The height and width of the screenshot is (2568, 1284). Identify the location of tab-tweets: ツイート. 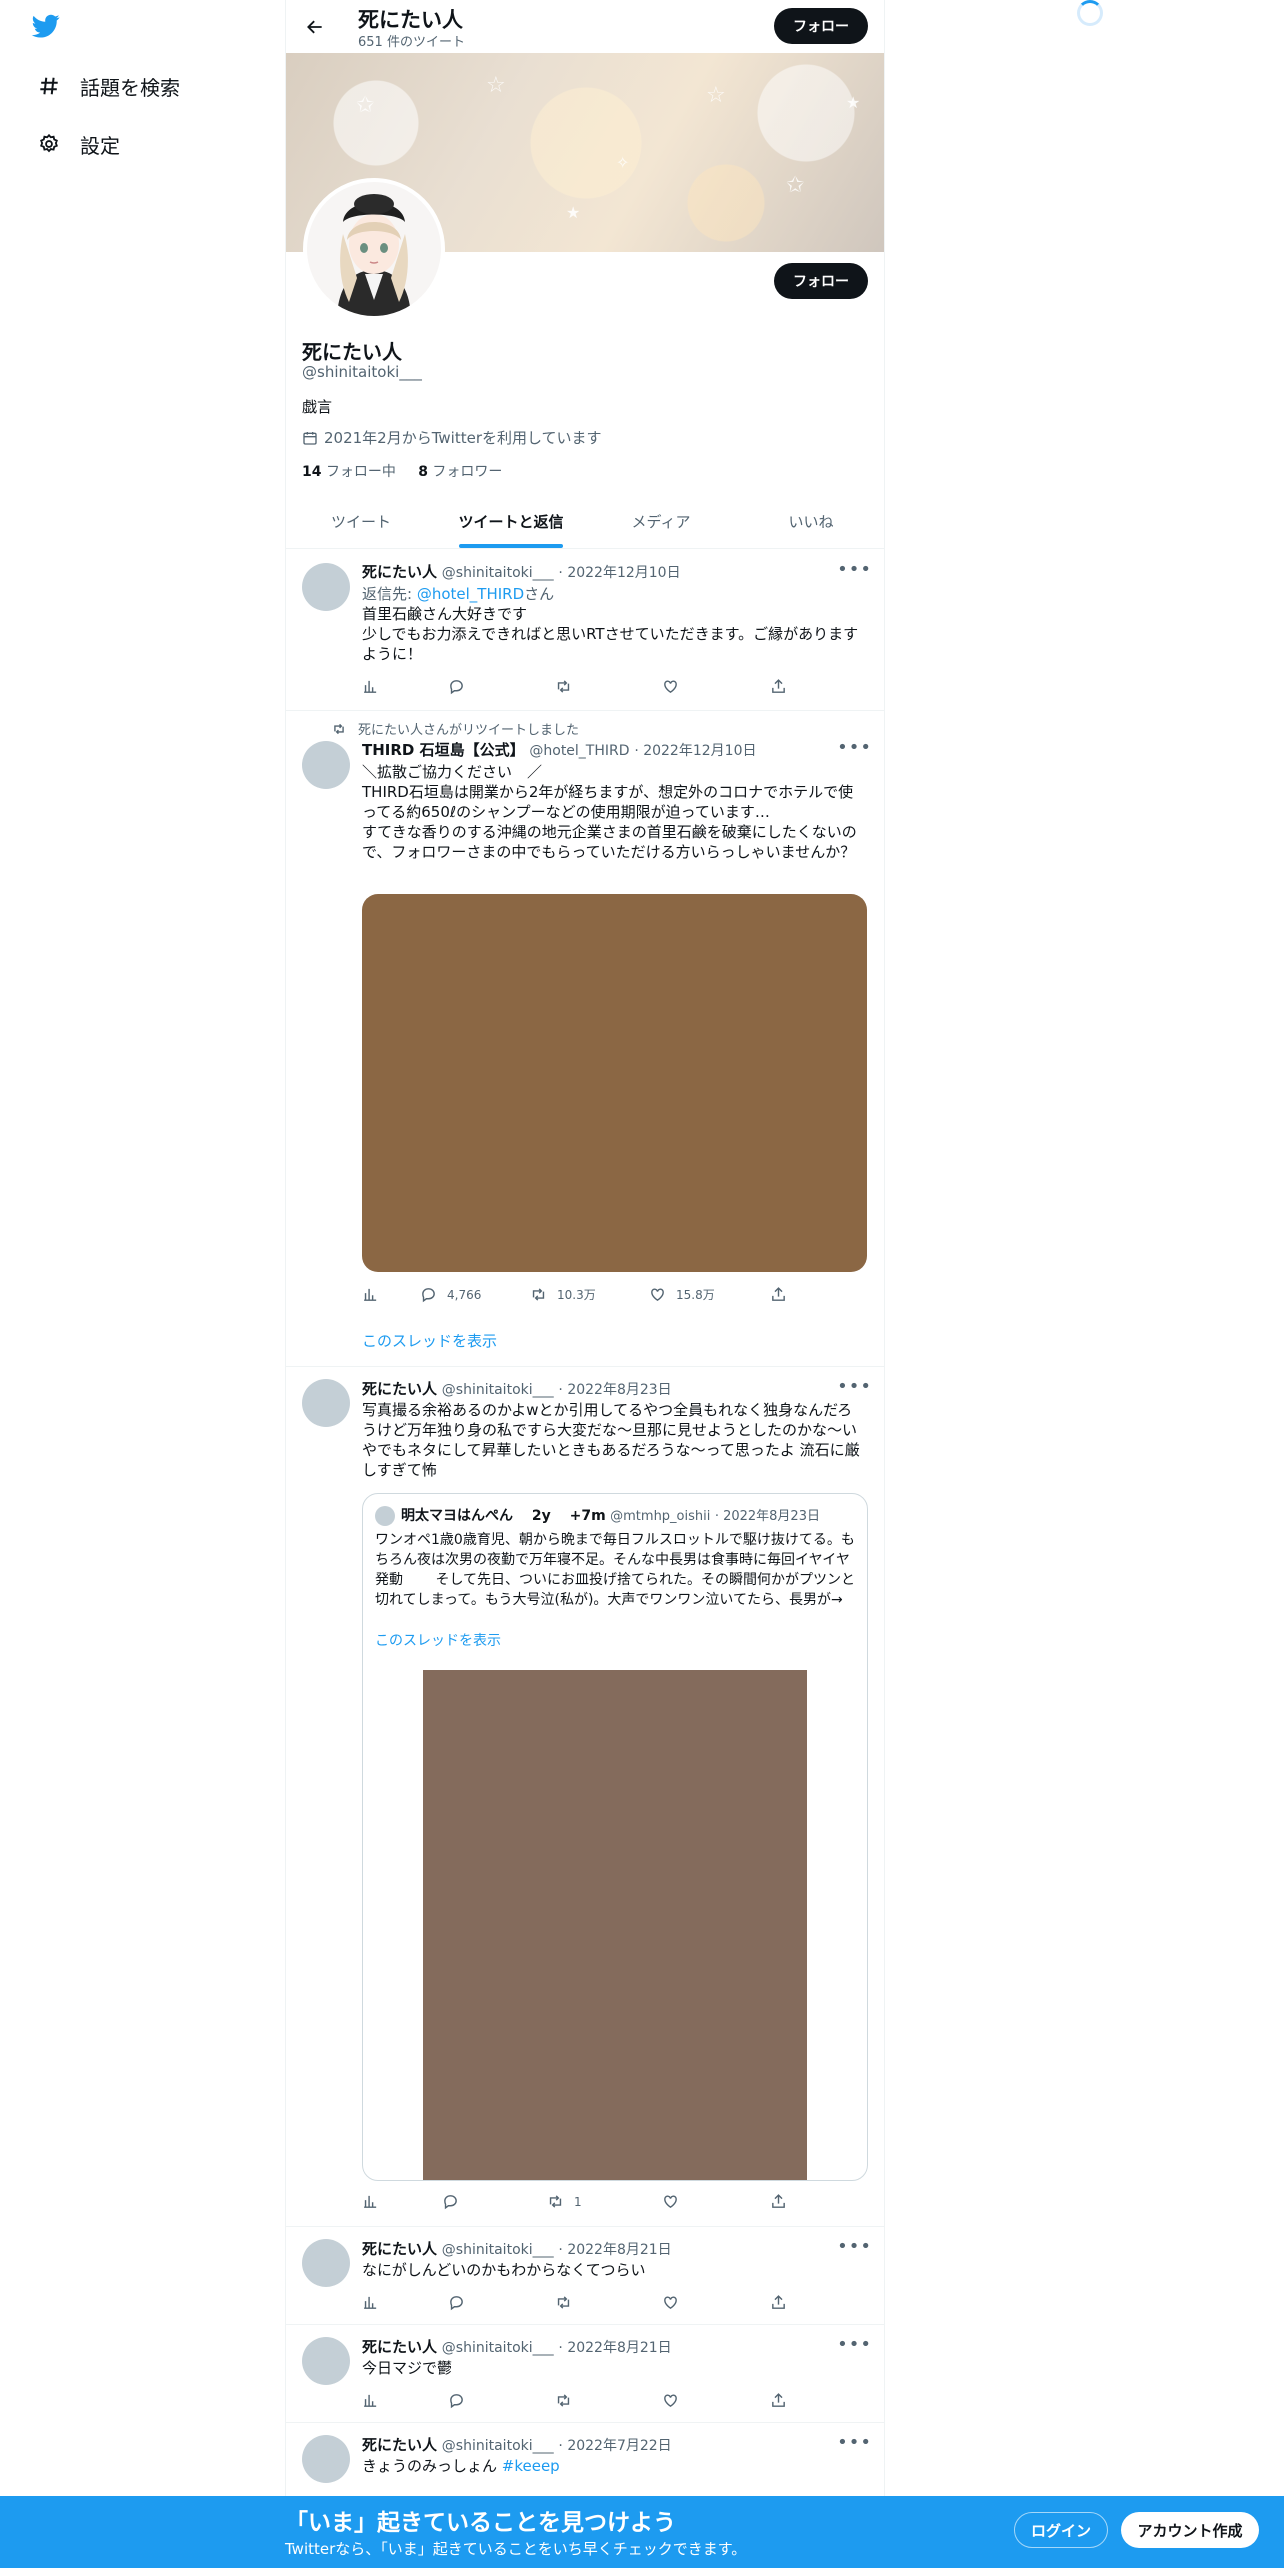
(361, 521).